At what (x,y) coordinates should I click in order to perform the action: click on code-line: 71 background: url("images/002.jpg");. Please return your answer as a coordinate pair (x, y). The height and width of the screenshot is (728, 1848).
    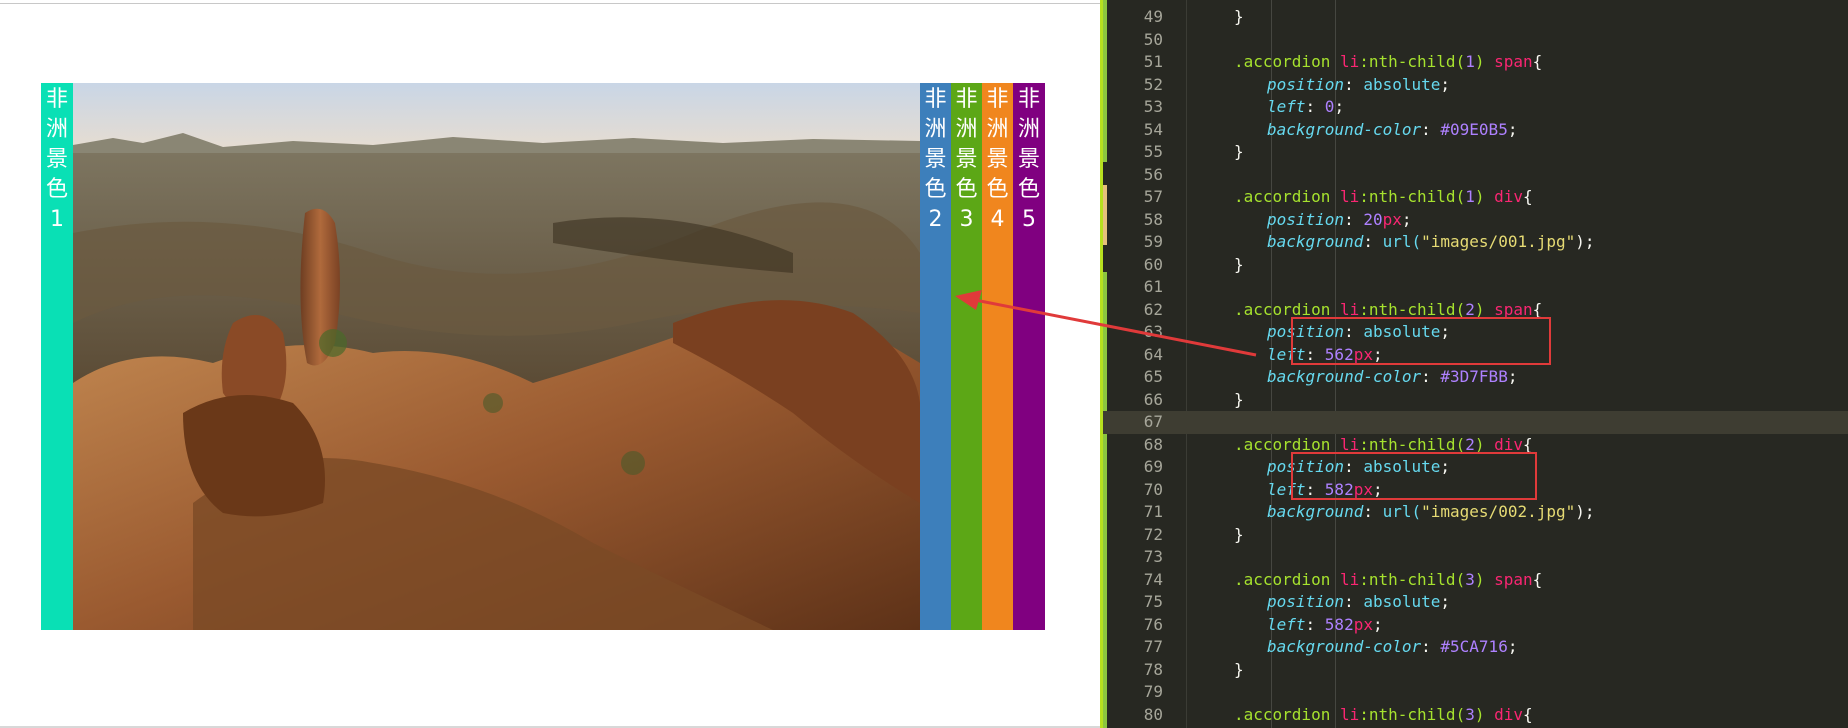
    Looking at the image, I should click on (1475, 512).